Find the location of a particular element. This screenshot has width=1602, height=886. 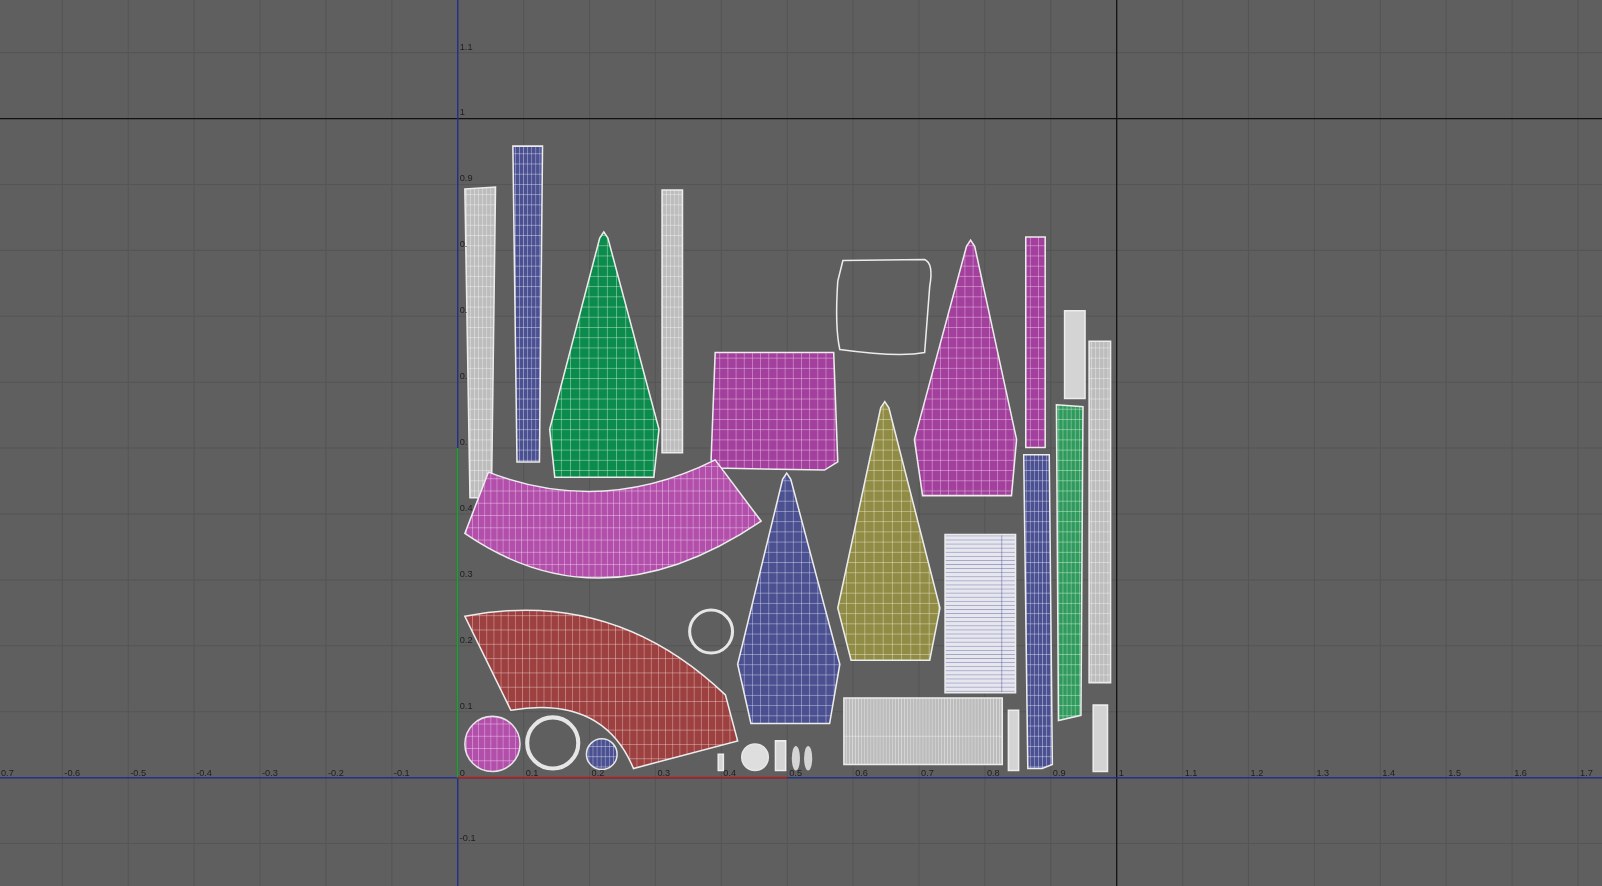

axis-label: 1.6 is located at coordinates (1520, 772).